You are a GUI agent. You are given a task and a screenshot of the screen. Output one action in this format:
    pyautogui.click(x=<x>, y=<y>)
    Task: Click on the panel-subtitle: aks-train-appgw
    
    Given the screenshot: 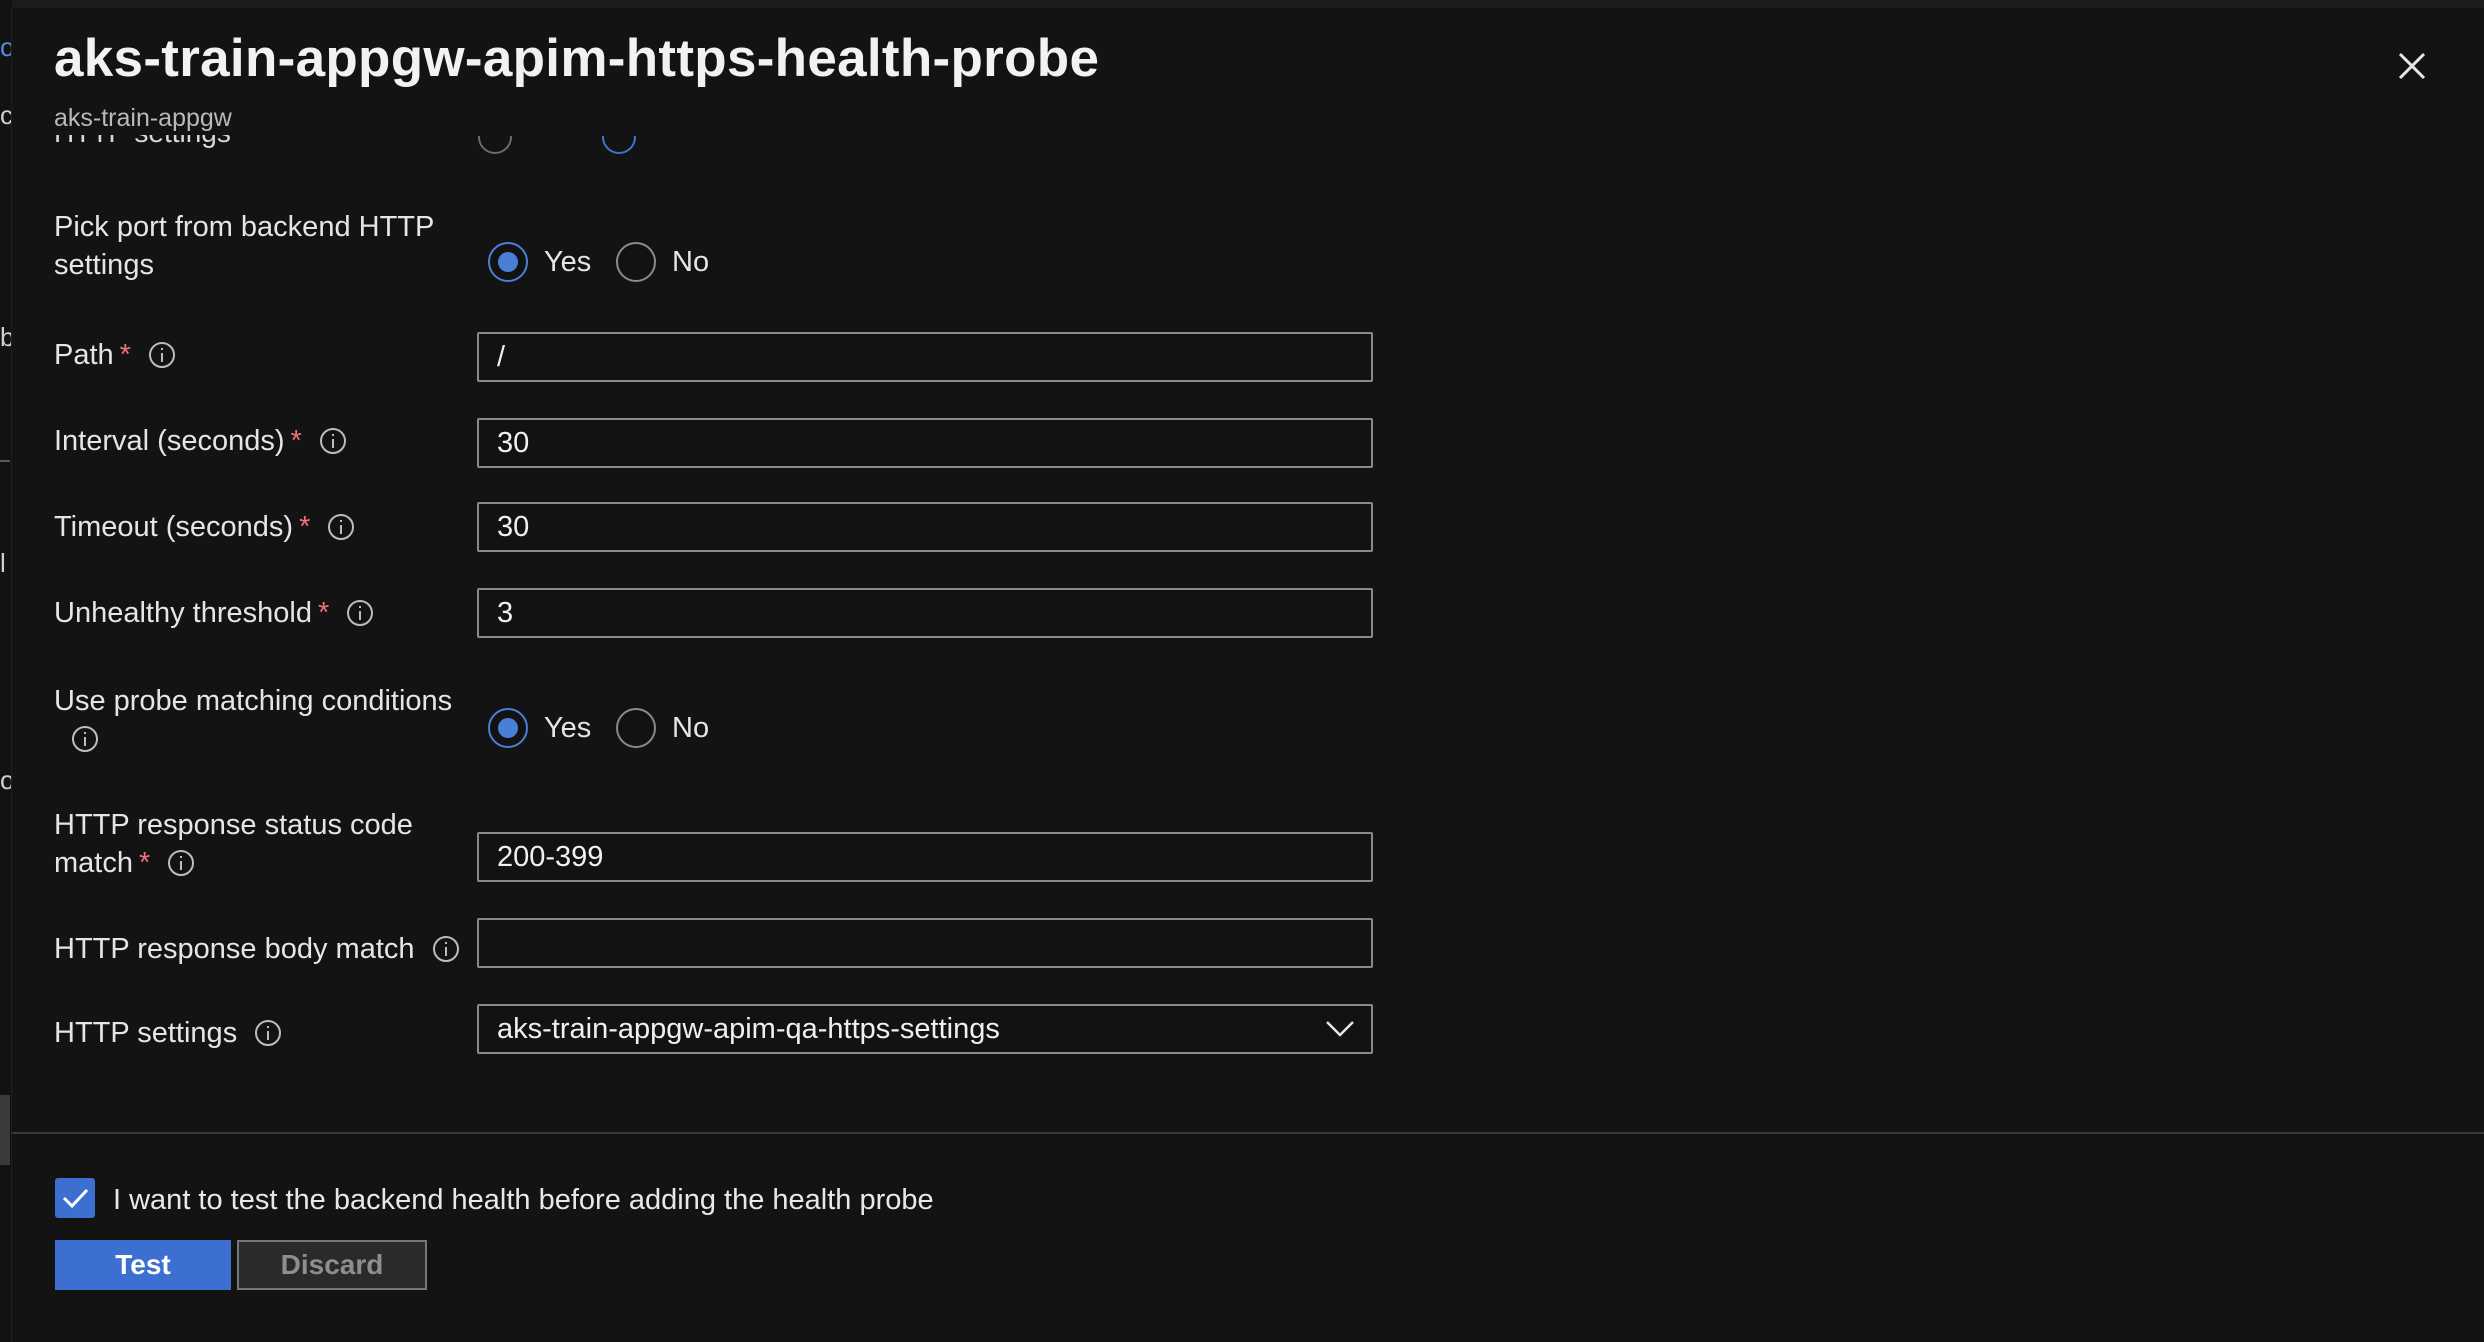 What is the action you would take?
    pyautogui.click(x=143, y=118)
    